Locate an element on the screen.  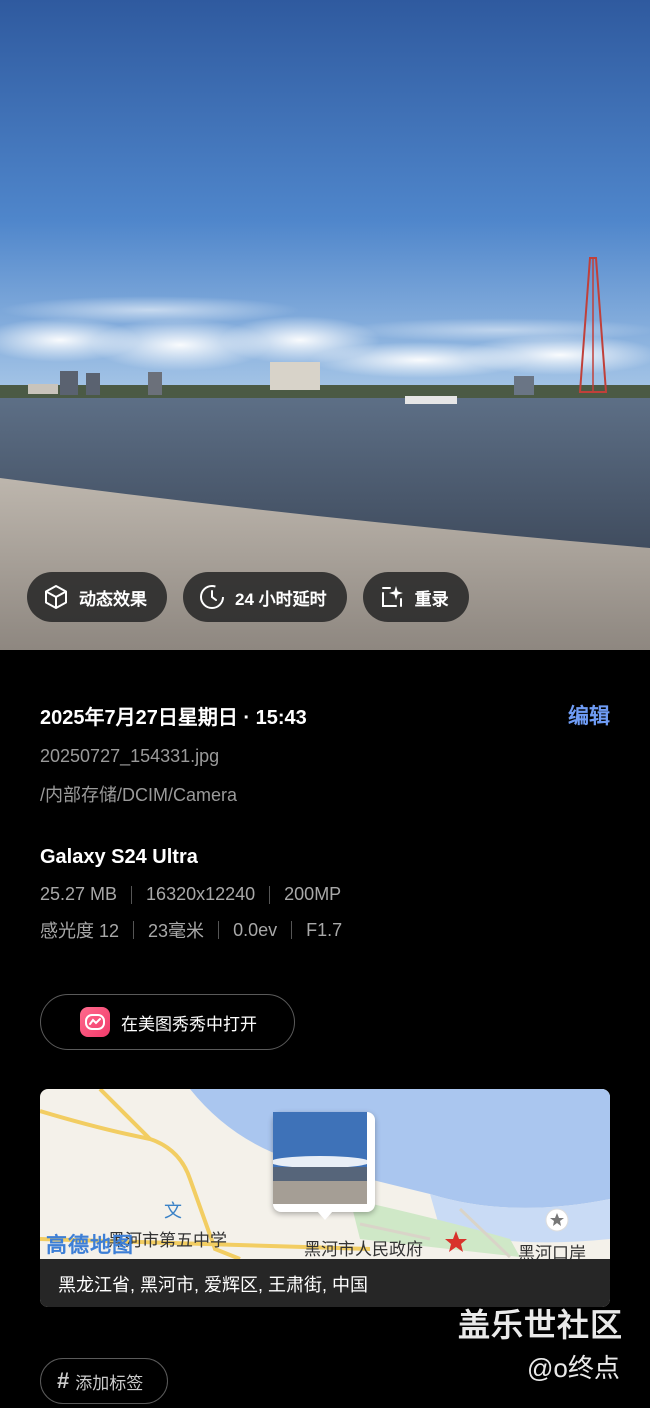
timelapse-label: 24 小时延时 is located at coordinates (281, 599).